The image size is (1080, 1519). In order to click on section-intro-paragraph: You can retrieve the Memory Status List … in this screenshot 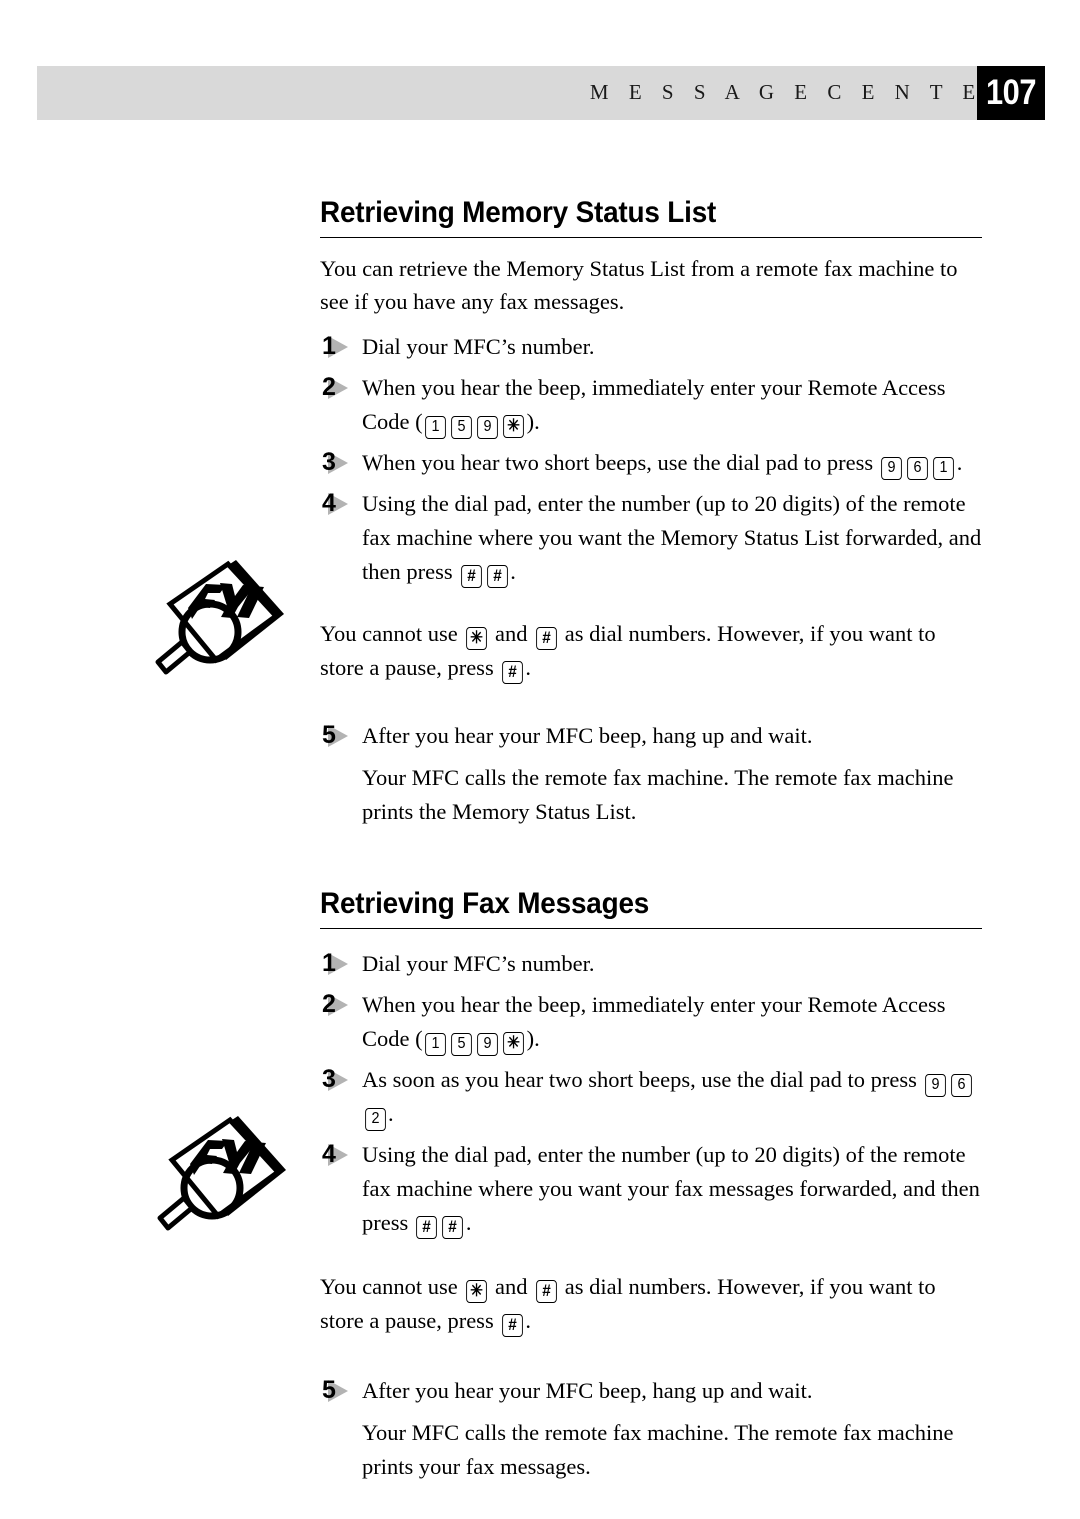, I will do `click(639, 285)`.